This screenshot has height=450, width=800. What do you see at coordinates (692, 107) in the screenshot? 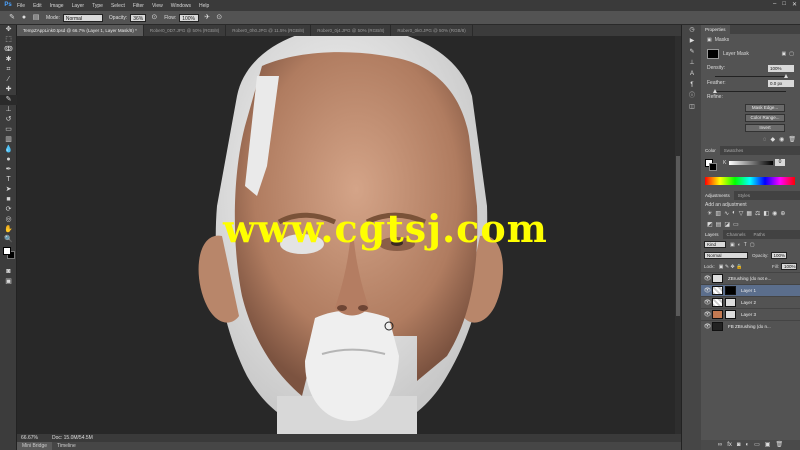
I see `navigator-icon: ◫` at bounding box center [692, 107].